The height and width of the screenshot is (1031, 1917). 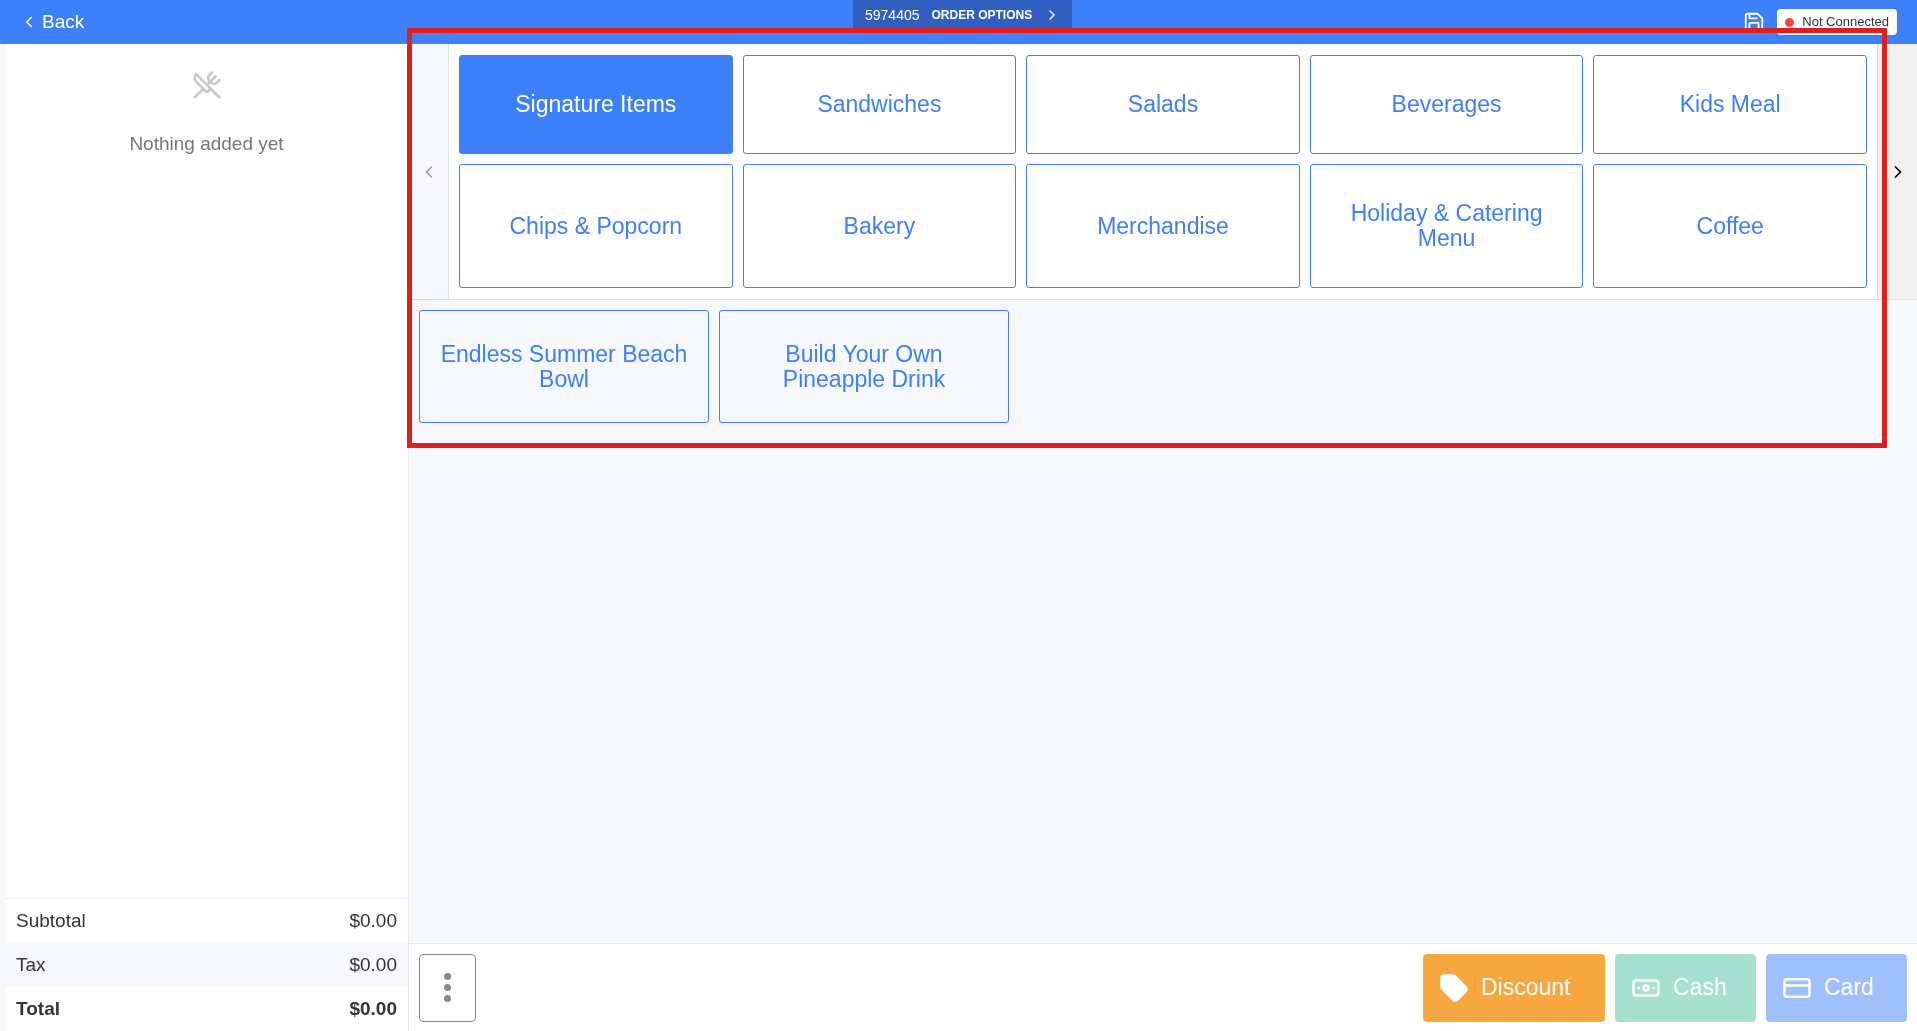 What do you see at coordinates (564, 366) in the screenshot?
I see `product-tile: Endless Summer Beach Bowl` at bounding box center [564, 366].